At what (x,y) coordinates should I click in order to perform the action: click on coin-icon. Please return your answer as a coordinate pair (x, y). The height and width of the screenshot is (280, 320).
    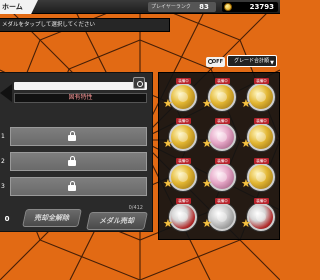
    Looking at the image, I should click on (228, 7).